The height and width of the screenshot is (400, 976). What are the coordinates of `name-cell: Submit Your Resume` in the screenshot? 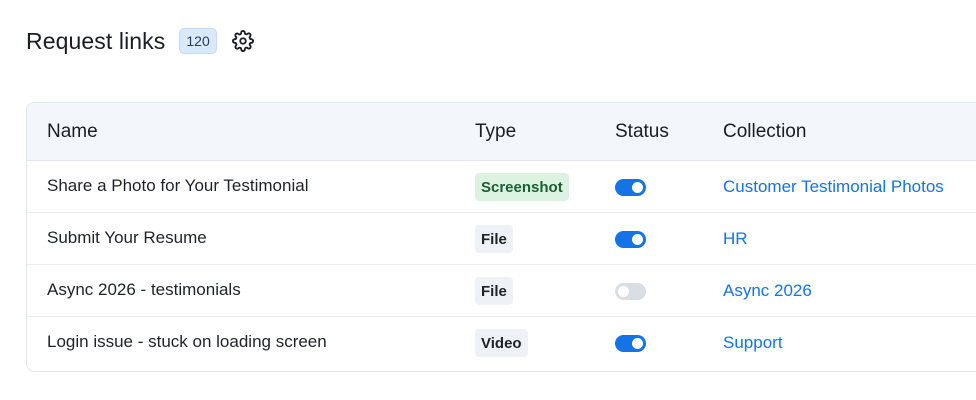 It's located at (127, 239).